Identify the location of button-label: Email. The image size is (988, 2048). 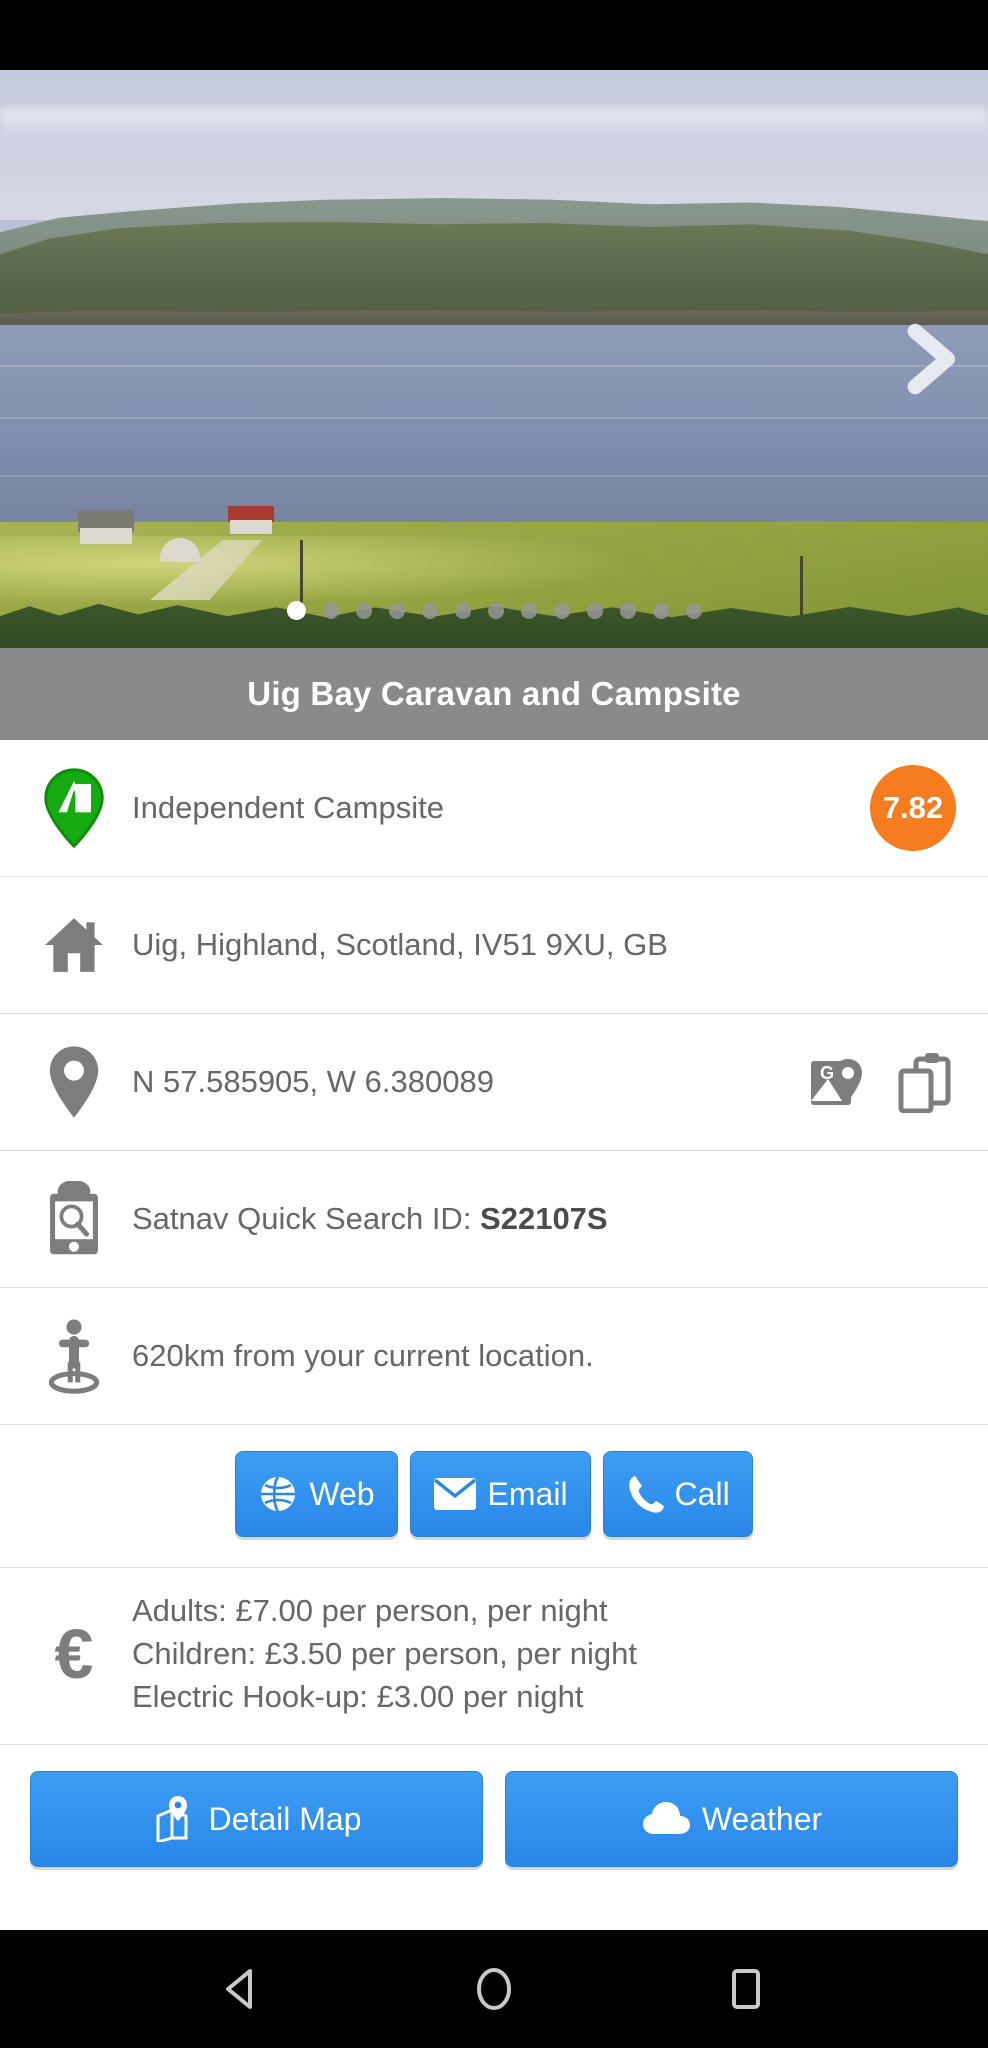
(527, 1493).